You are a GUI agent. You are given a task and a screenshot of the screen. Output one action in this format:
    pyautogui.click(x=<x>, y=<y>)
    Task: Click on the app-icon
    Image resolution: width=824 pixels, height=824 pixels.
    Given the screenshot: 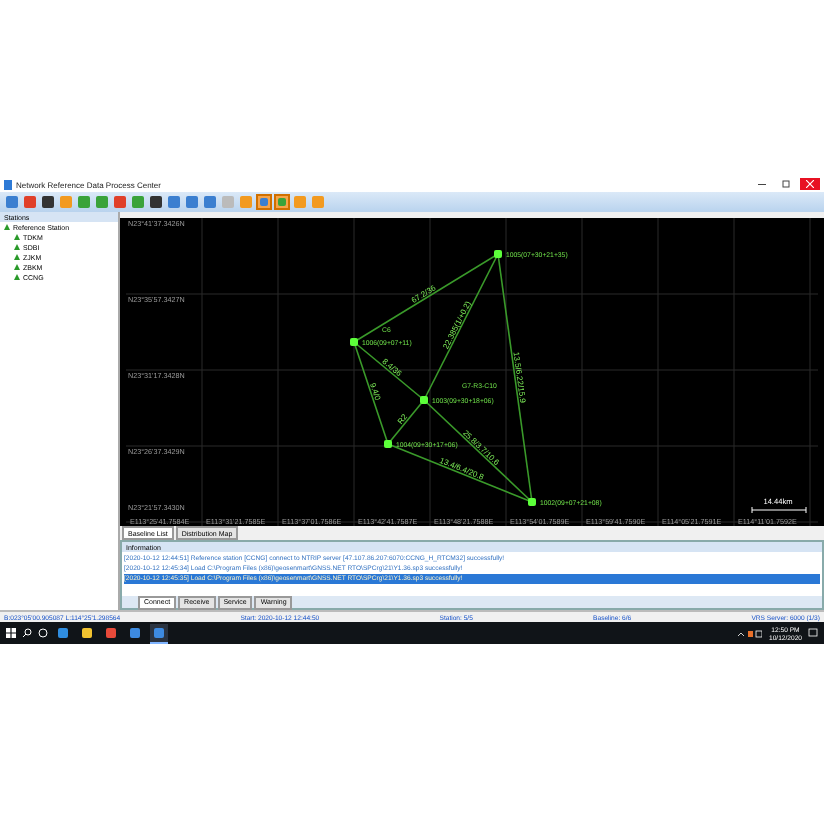 What is the action you would take?
    pyautogui.click(x=8, y=184)
    